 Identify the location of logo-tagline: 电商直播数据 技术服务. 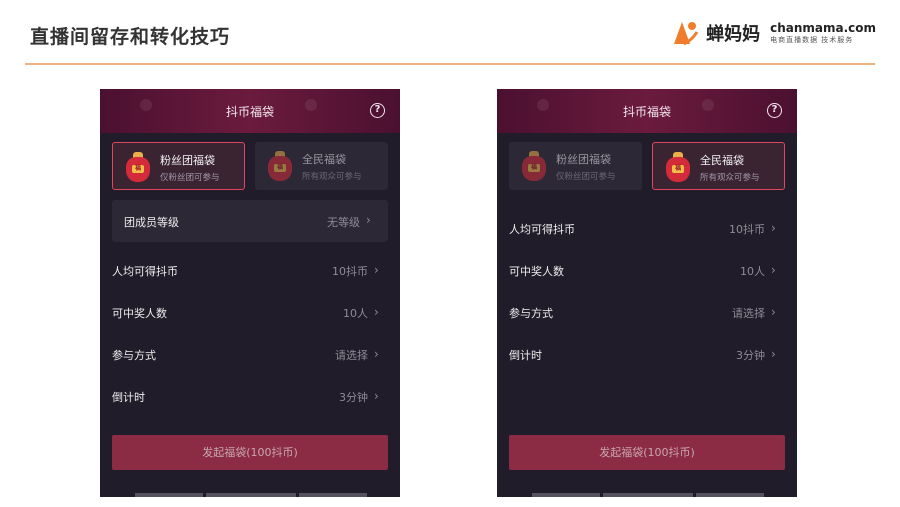
(812, 40).